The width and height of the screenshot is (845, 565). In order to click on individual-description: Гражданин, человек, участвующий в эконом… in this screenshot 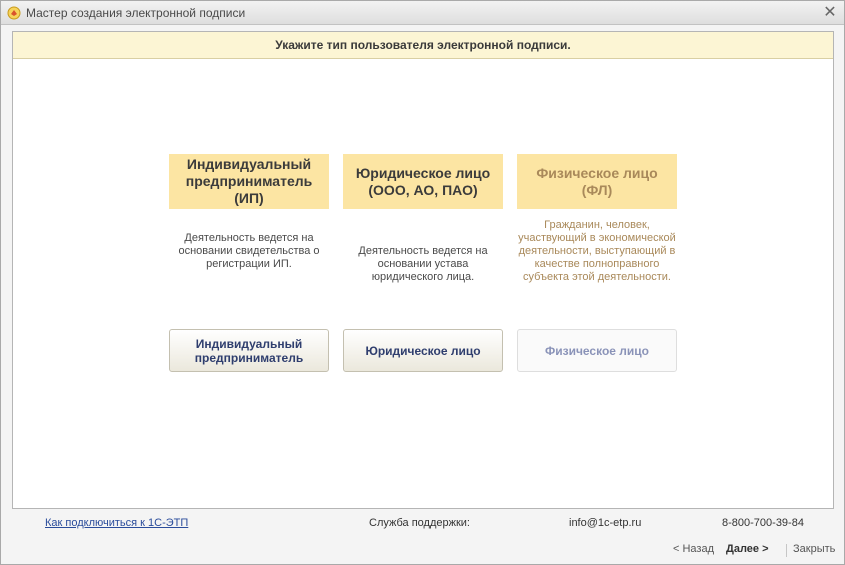, I will do `click(597, 251)`.